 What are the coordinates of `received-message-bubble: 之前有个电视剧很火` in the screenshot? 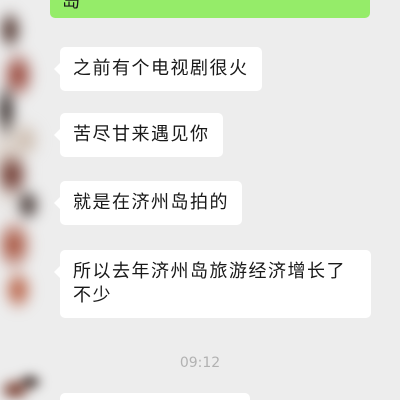 It's located at (158, 69).